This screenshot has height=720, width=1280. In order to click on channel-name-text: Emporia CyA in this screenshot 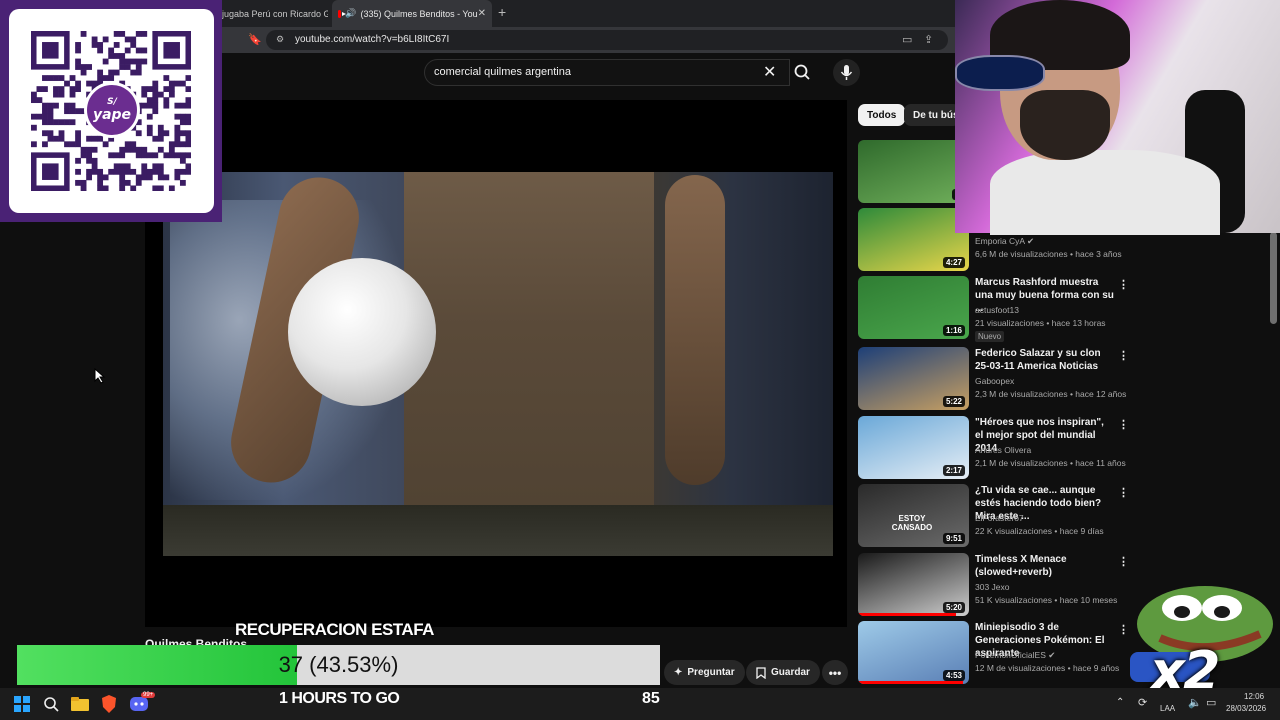, I will do `click(1000, 241)`.